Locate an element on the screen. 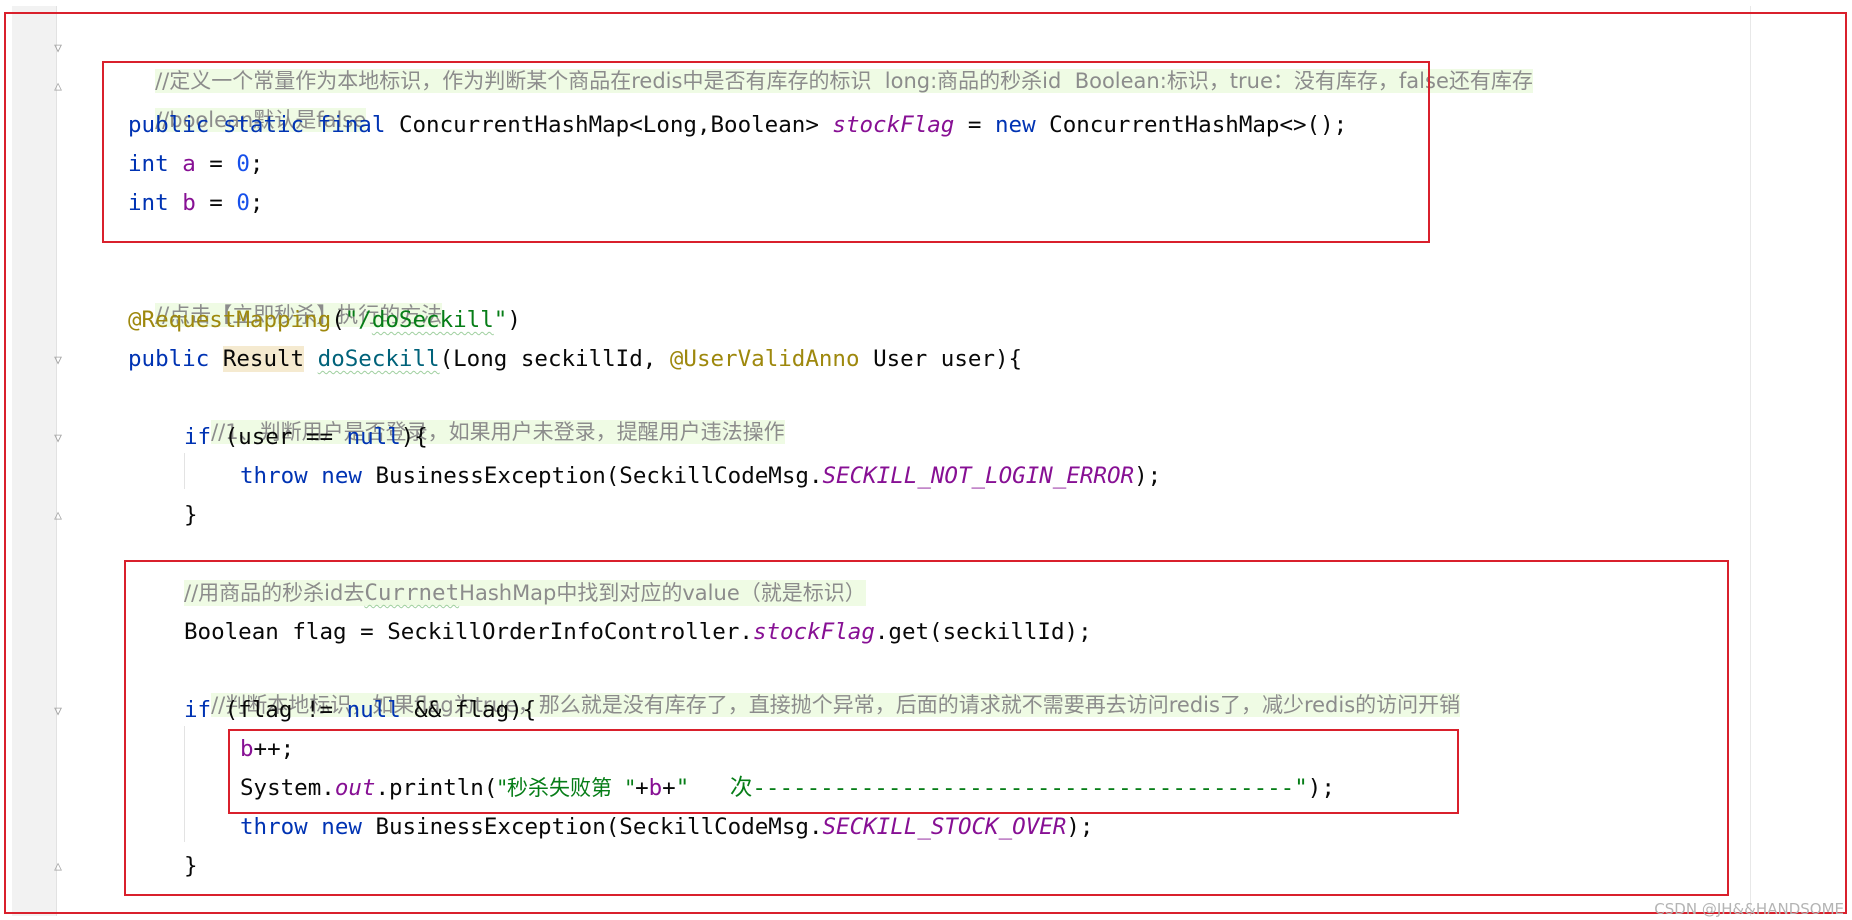  watermark-text: CSDN @JH&&HANDSOME is located at coordinates (1749, 909).